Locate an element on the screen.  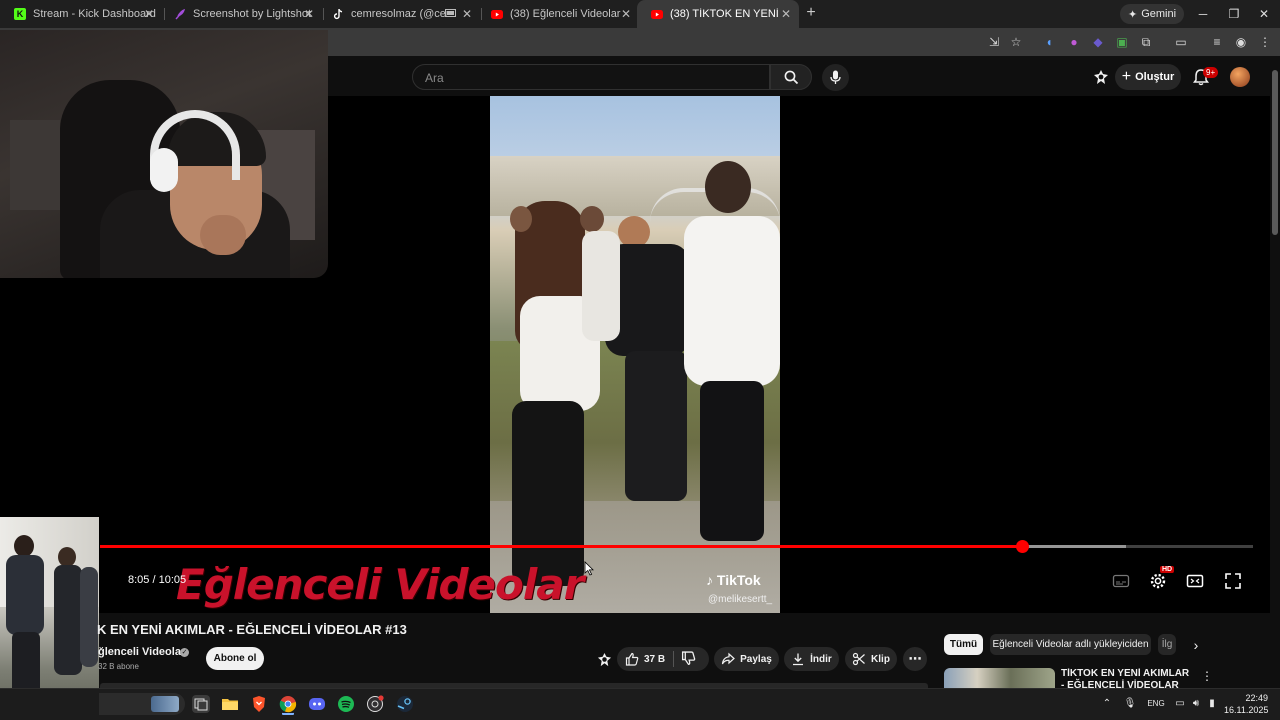
tab-youtube-video-active: (38) TİKTOK EN YENİ AKIMLAR ✕ is located at coordinates (718, 14).